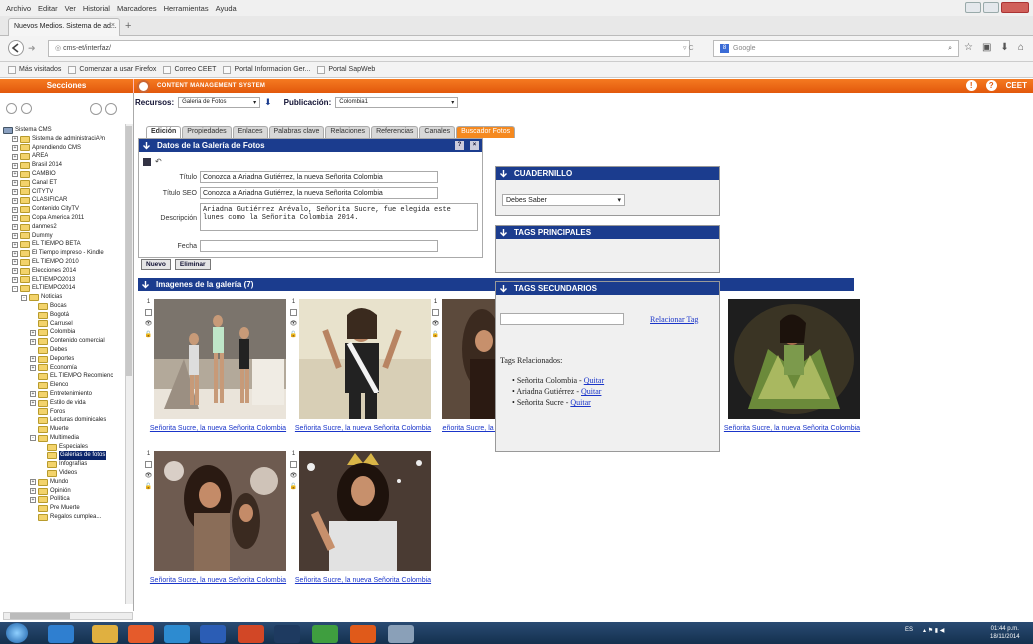 The image size is (1033, 644). Describe the element at coordinates (18, 8) in the screenshot. I see `menu-archivo: Archivo` at that location.